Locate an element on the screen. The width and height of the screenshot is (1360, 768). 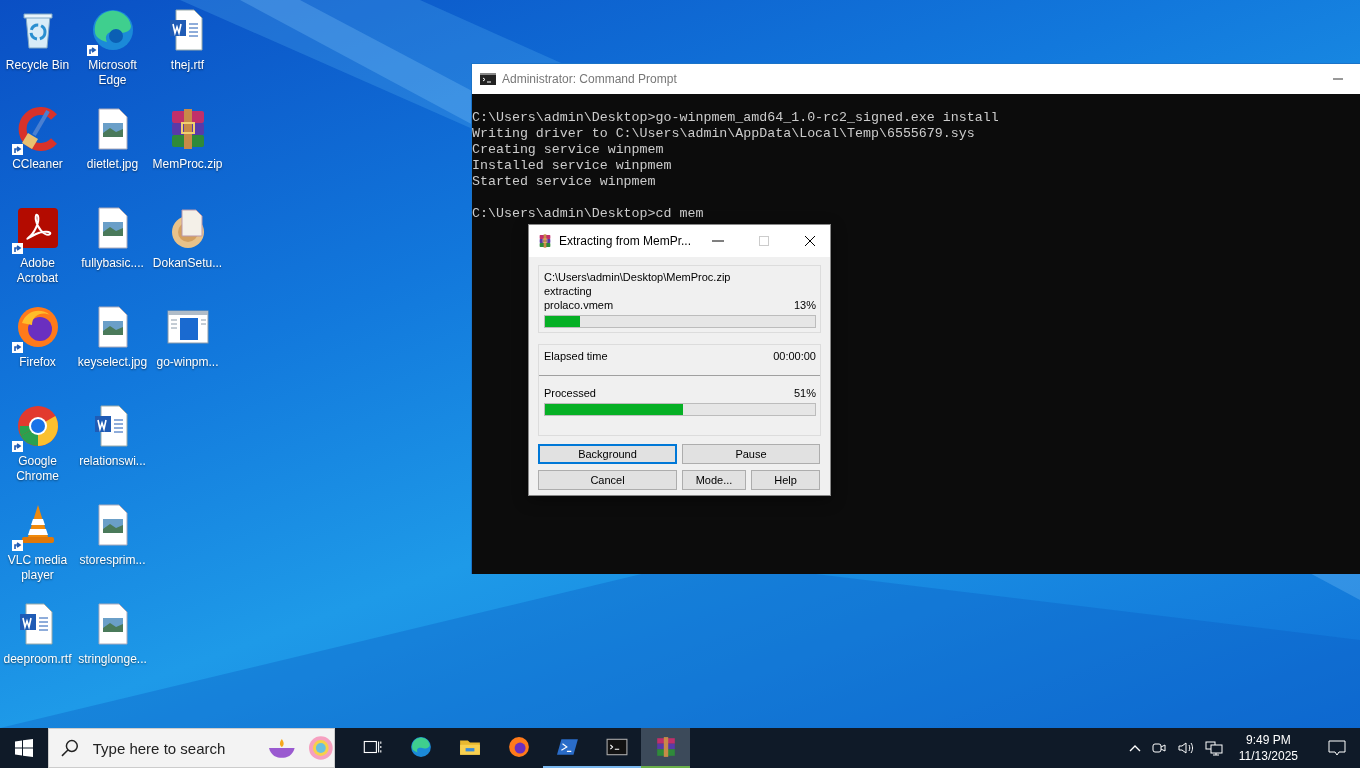
elapsed-label: Elapsed time is located at coordinates (576, 356).